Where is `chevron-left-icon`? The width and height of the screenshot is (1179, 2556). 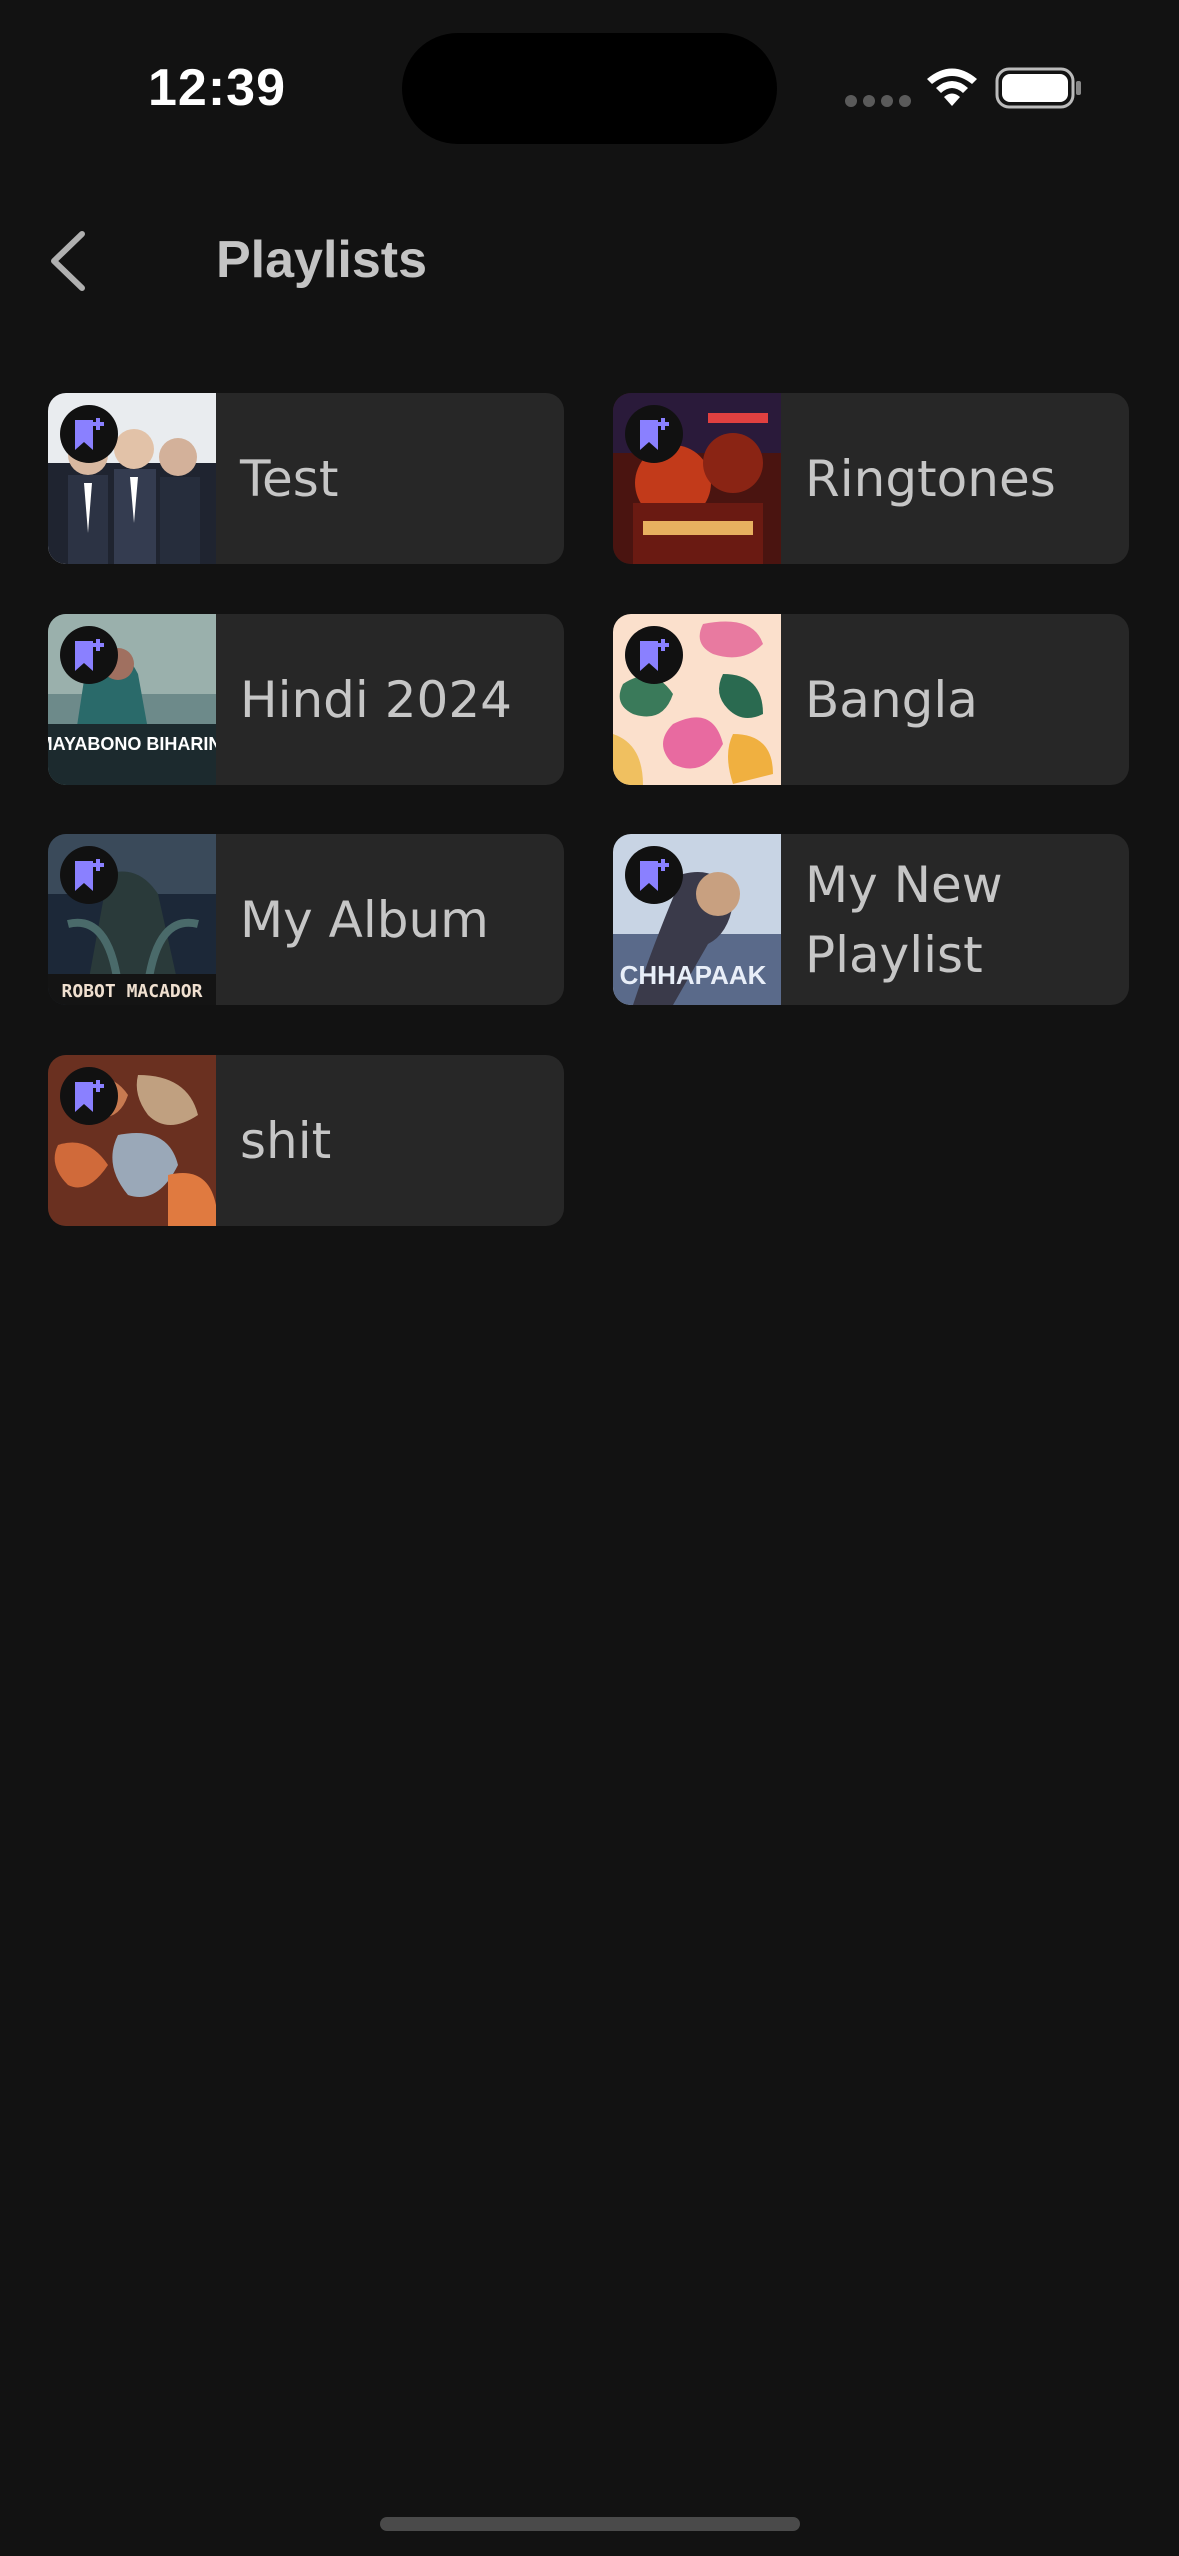
chevron-left-icon is located at coordinates (68, 261).